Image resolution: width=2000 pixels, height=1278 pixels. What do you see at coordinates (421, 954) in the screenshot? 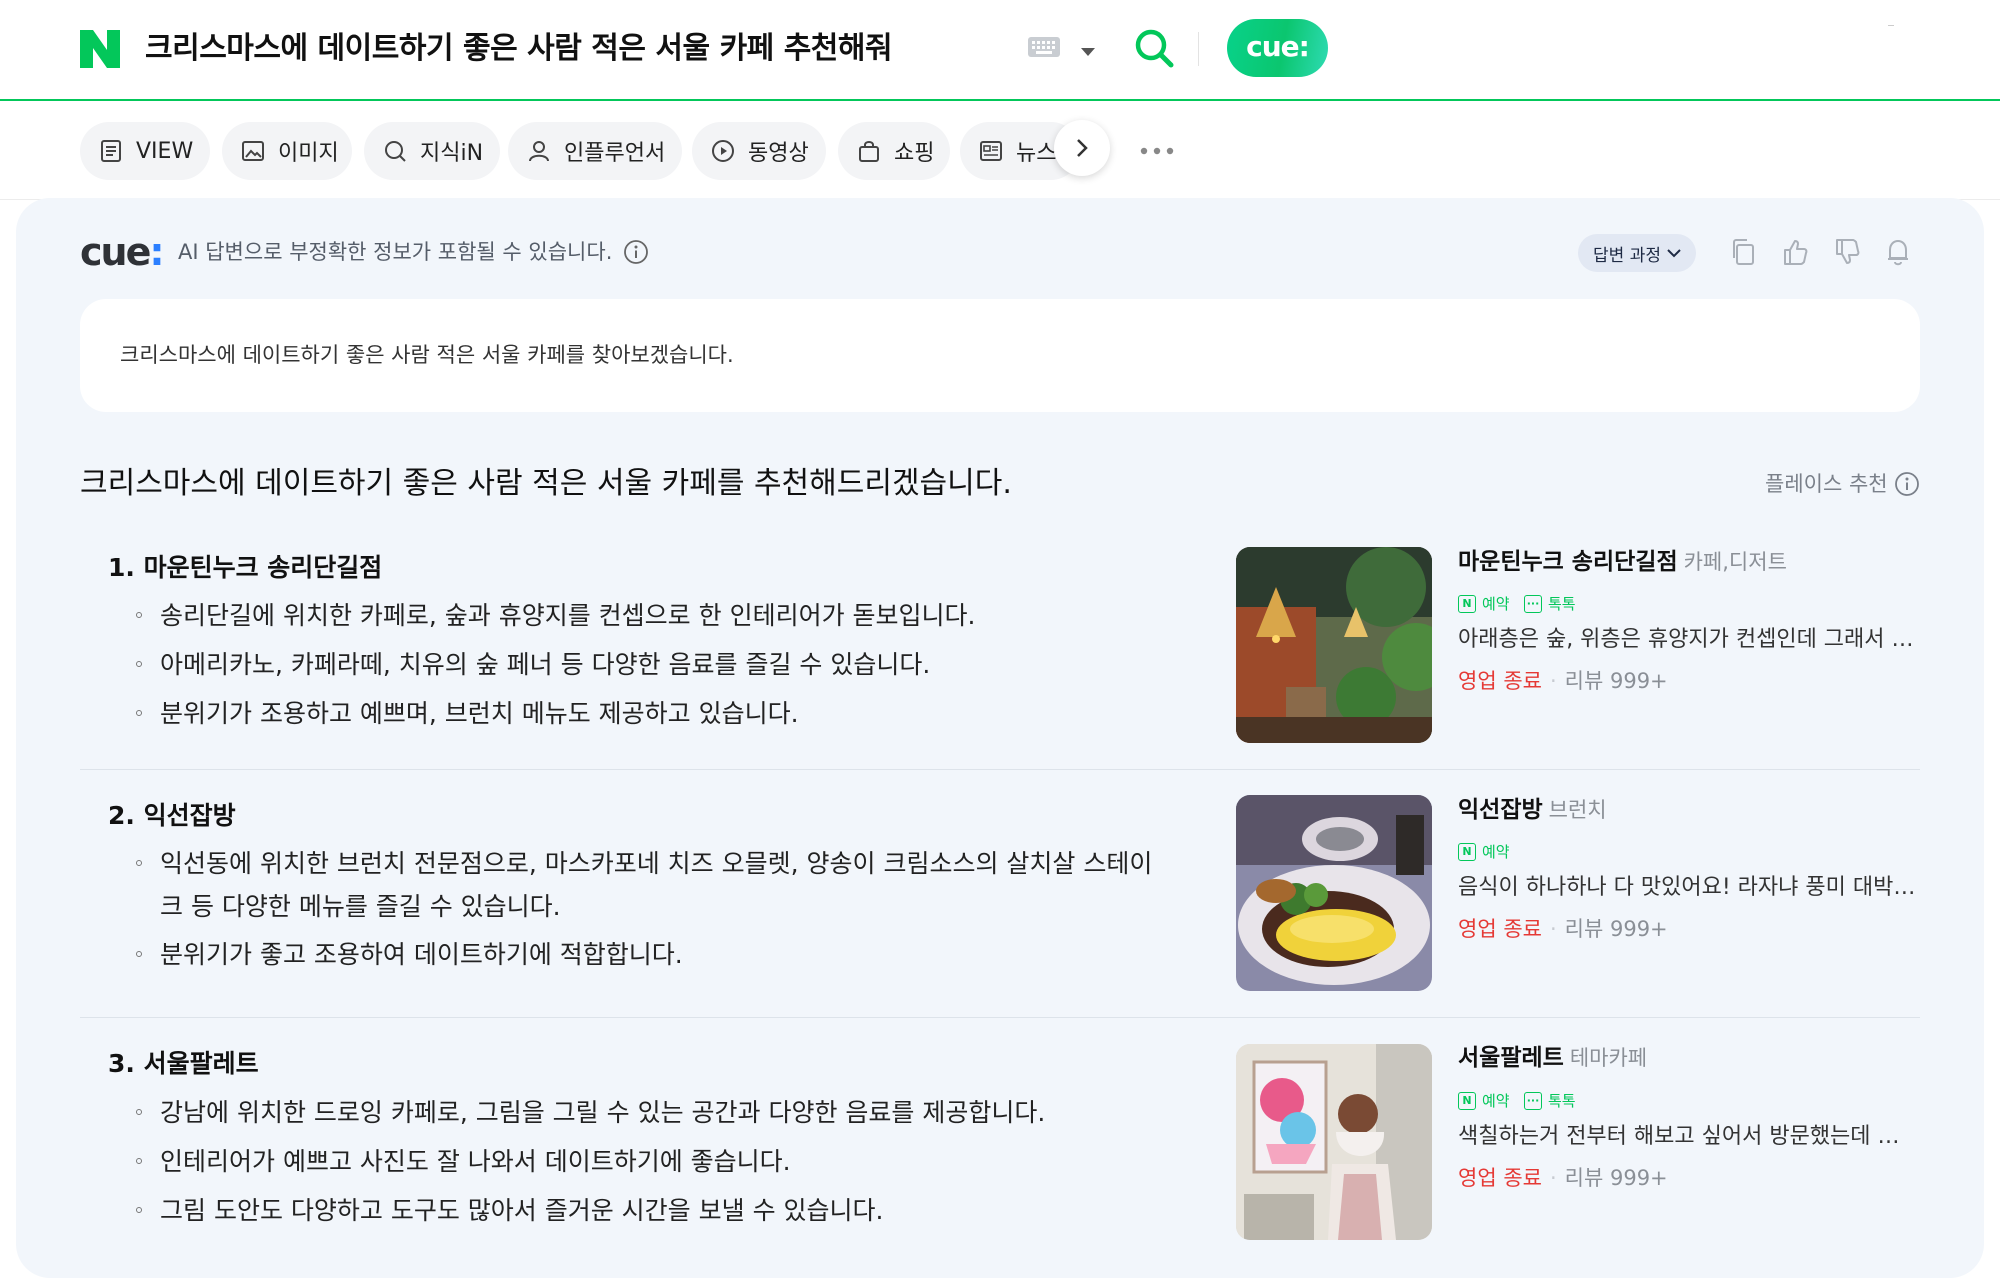
I see `item-bullet-text: 분위기가 좋고 조용하여 데이트하기에 적합합니다.` at bounding box center [421, 954].